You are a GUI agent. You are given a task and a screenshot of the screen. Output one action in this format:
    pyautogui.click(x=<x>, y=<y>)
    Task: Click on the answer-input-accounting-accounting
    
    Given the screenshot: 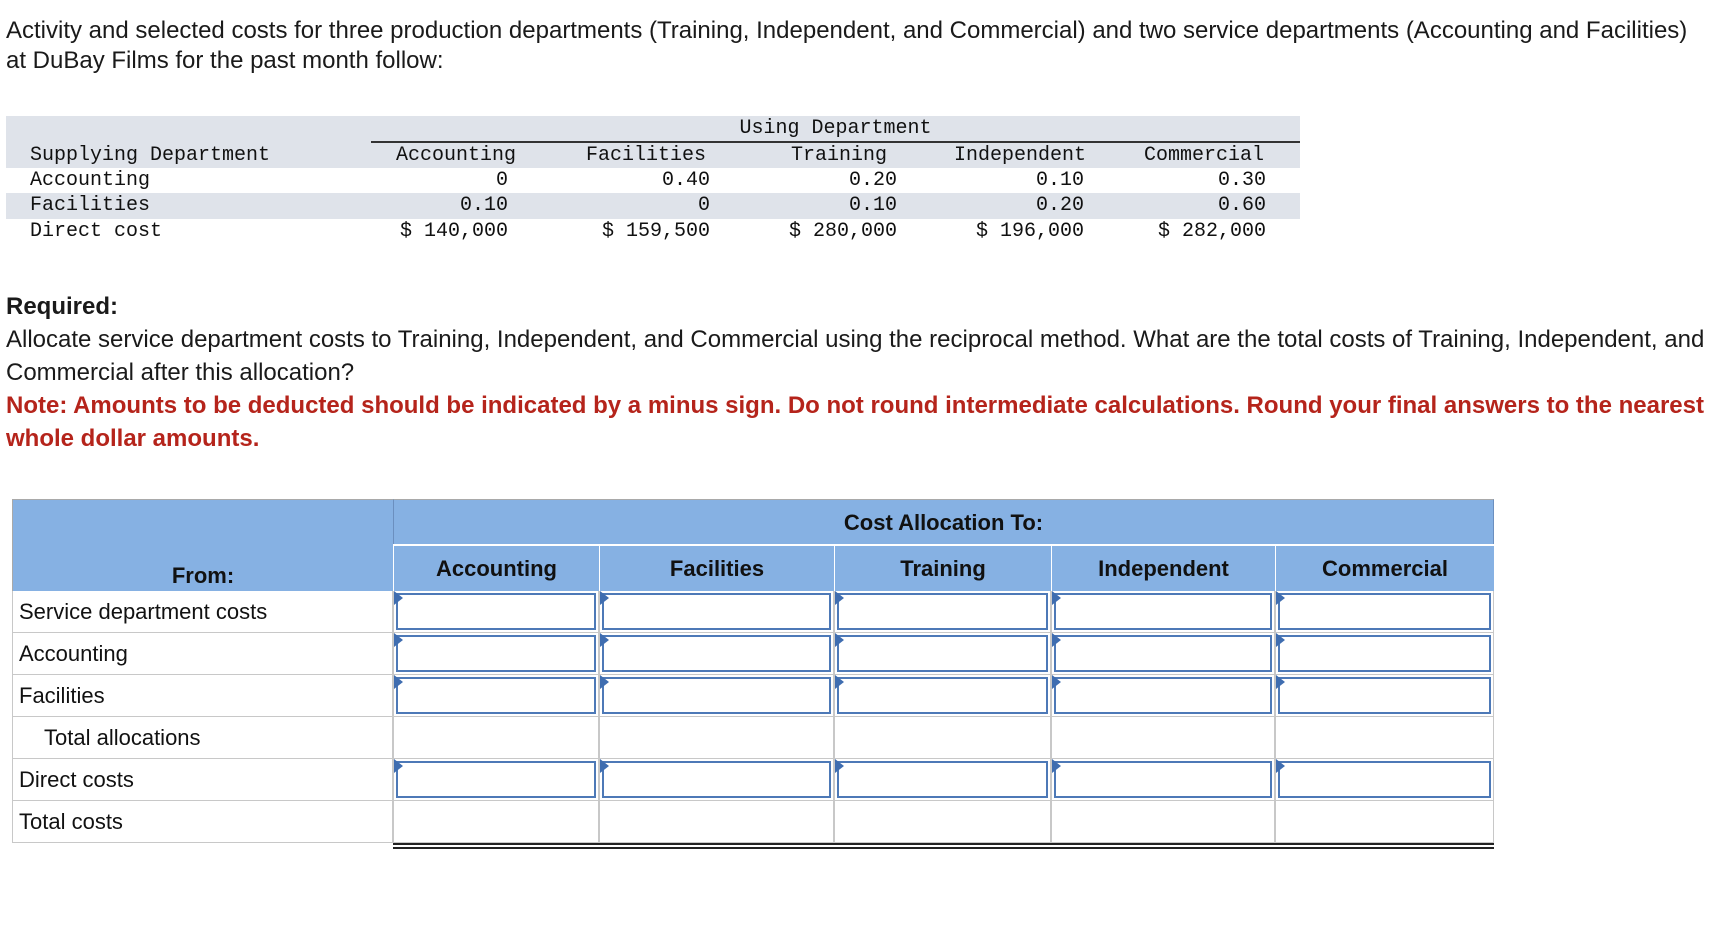 What is the action you would take?
    pyautogui.click(x=496, y=653)
    